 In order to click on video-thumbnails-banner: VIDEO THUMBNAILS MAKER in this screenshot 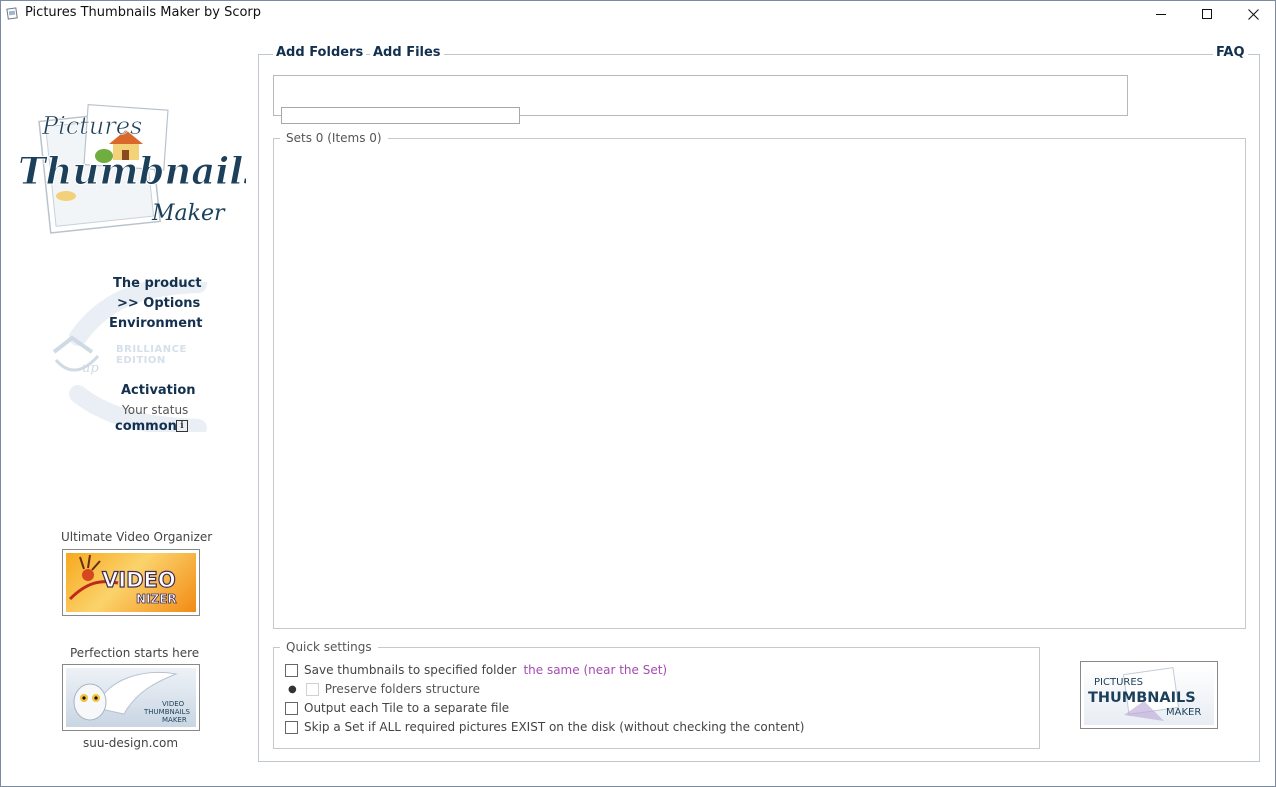, I will do `click(131, 697)`.